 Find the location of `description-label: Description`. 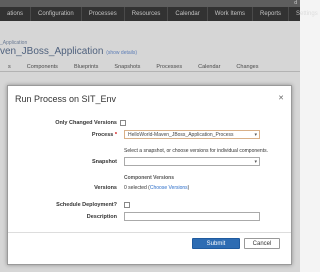

description-label: Description is located at coordinates (101, 217).